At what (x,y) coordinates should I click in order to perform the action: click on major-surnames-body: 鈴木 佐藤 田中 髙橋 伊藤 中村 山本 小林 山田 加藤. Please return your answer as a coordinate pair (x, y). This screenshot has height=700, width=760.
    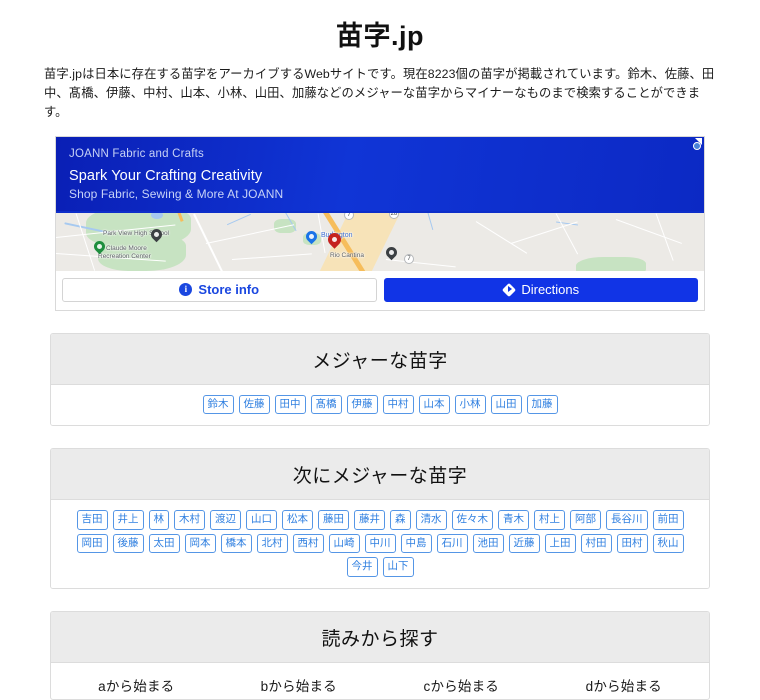
    Looking at the image, I should click on (380, 405).